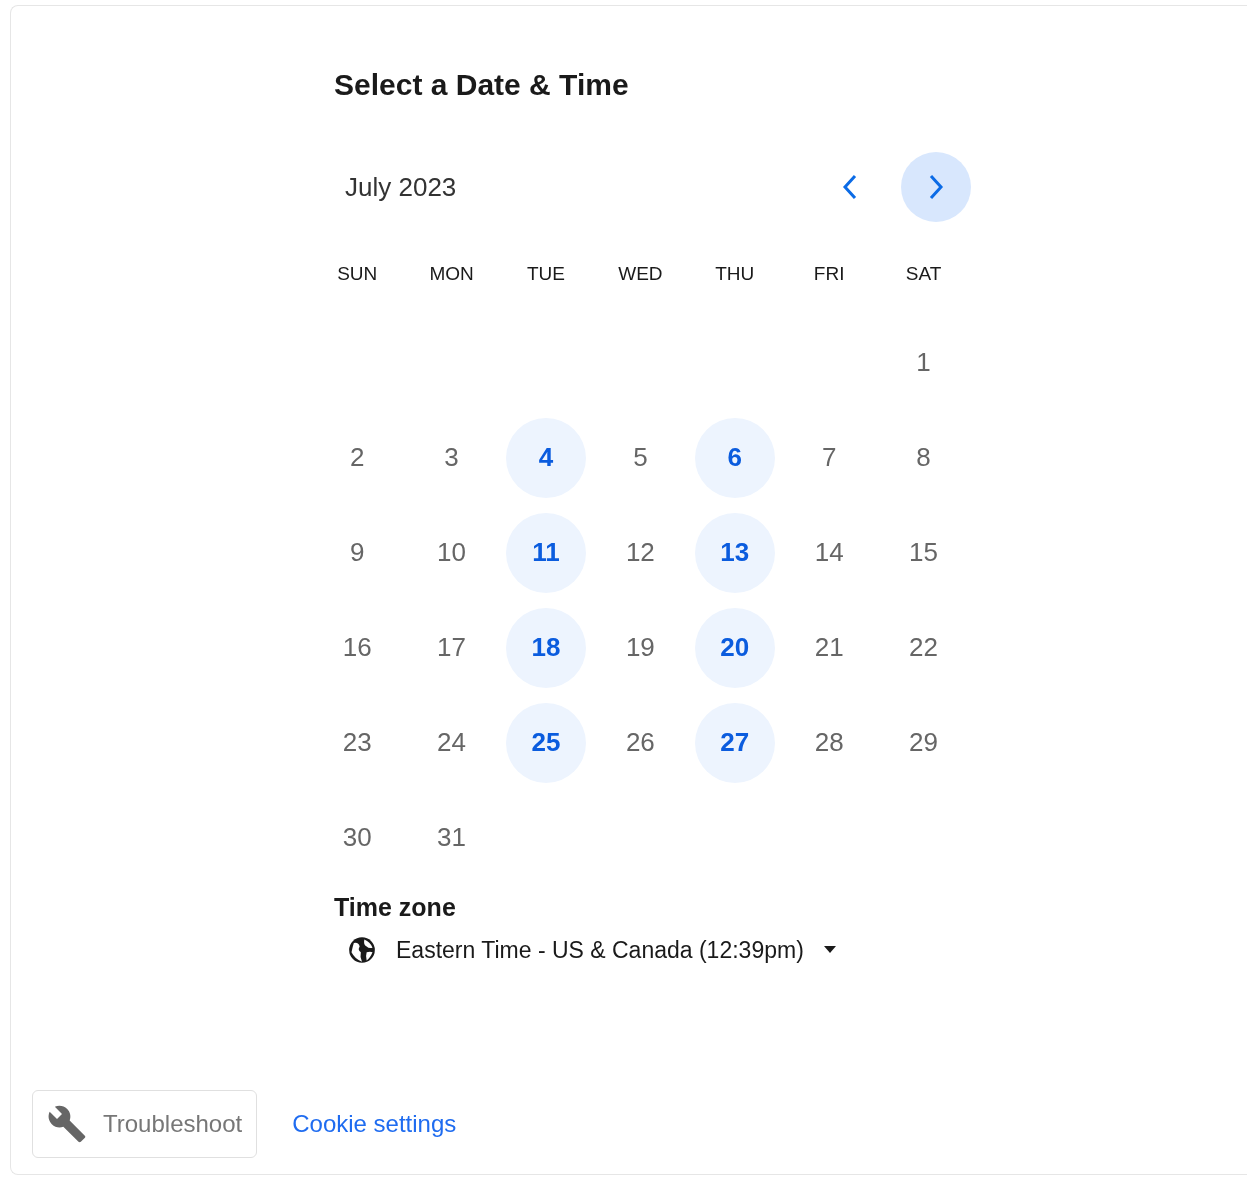  I want to click on date-number: 5, so click(640, 457).